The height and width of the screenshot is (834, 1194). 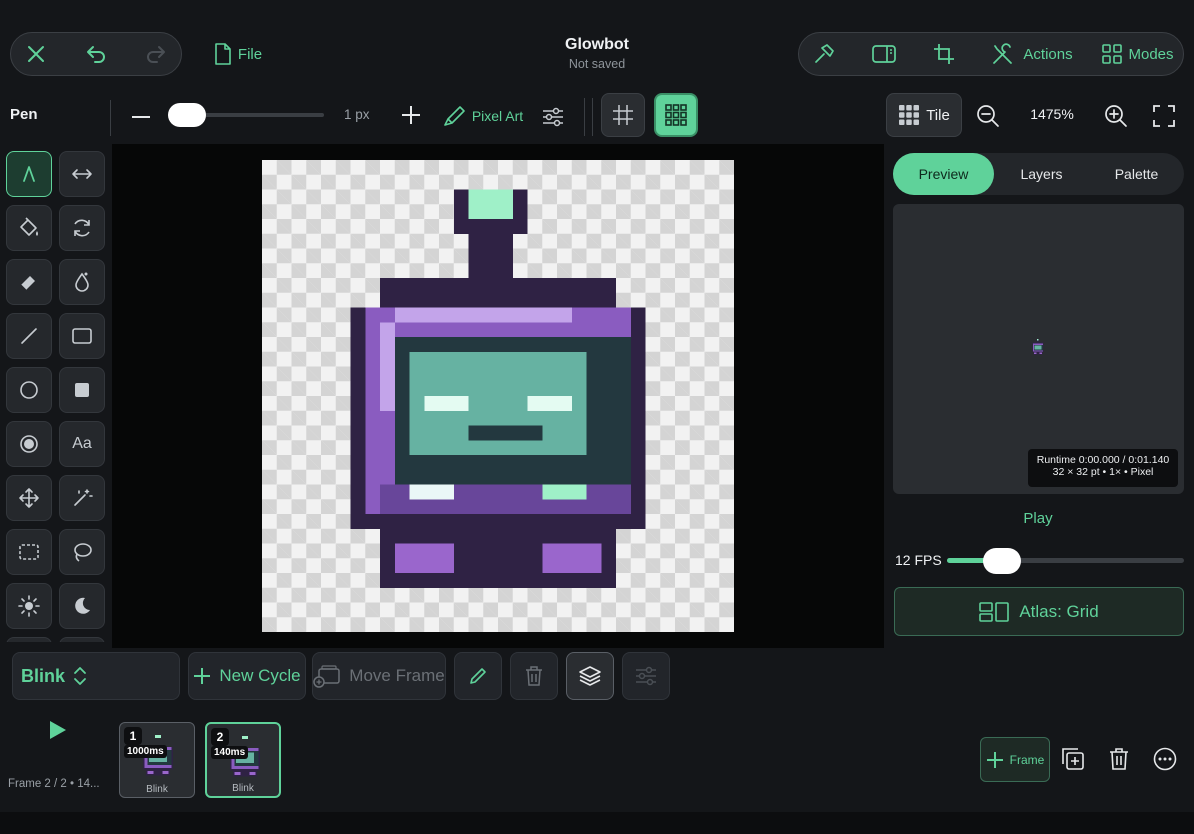 What do you see at coordinates (96, 54) in the screenshot?
I see `undo-icon` at bounding box center [96, 54].